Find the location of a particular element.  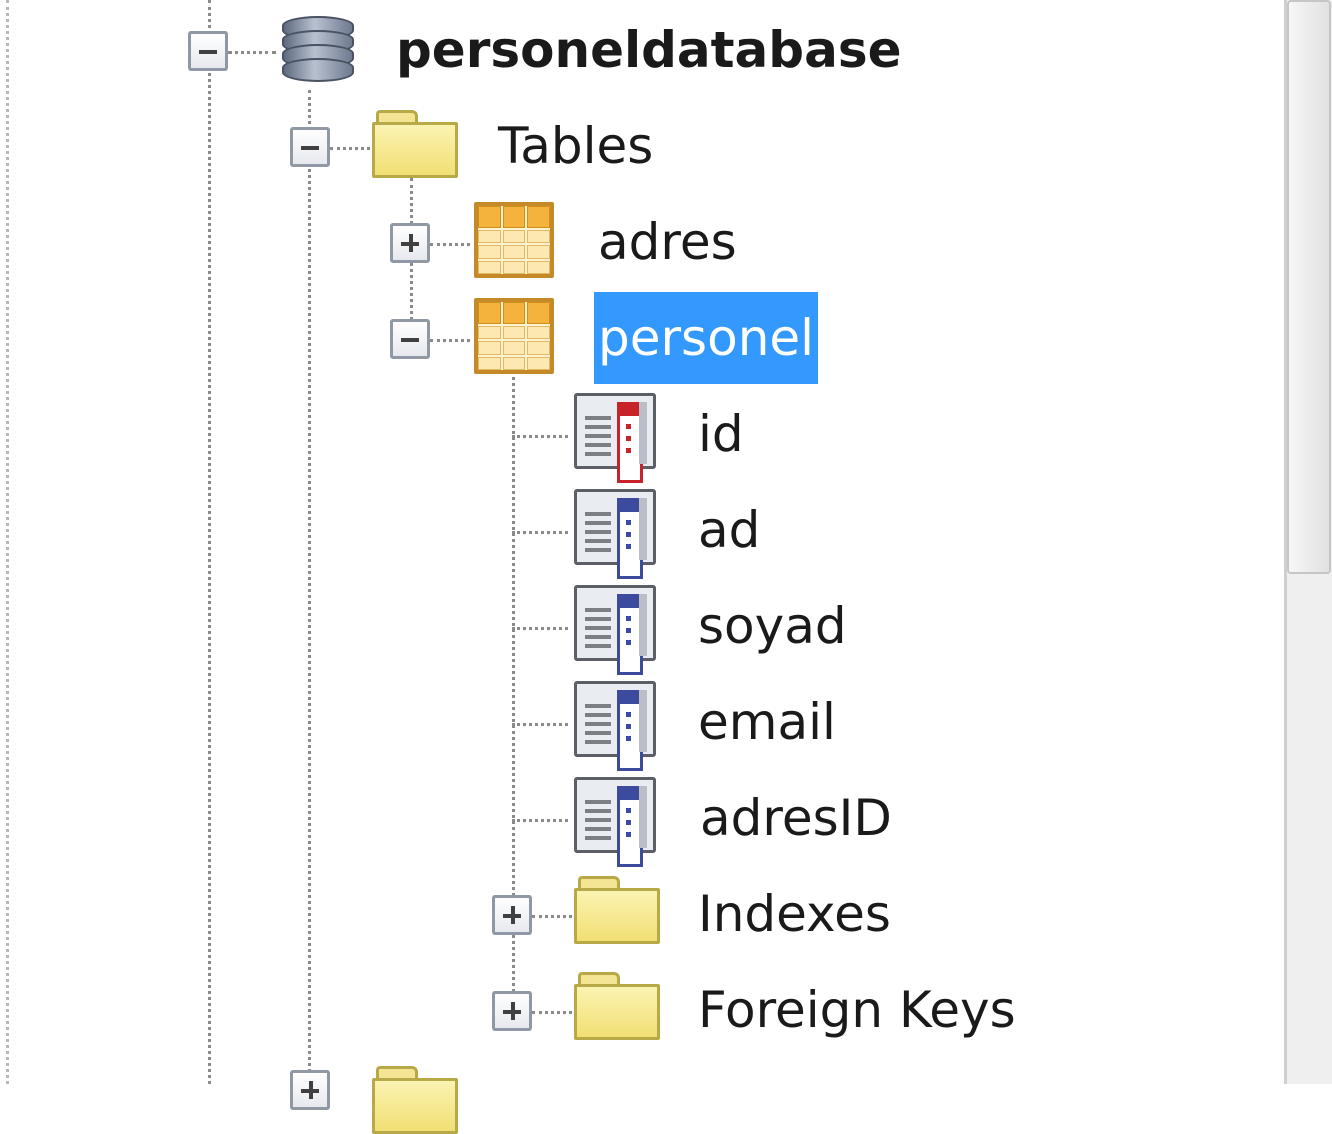

database-icon is located at coordinates (318, 51).